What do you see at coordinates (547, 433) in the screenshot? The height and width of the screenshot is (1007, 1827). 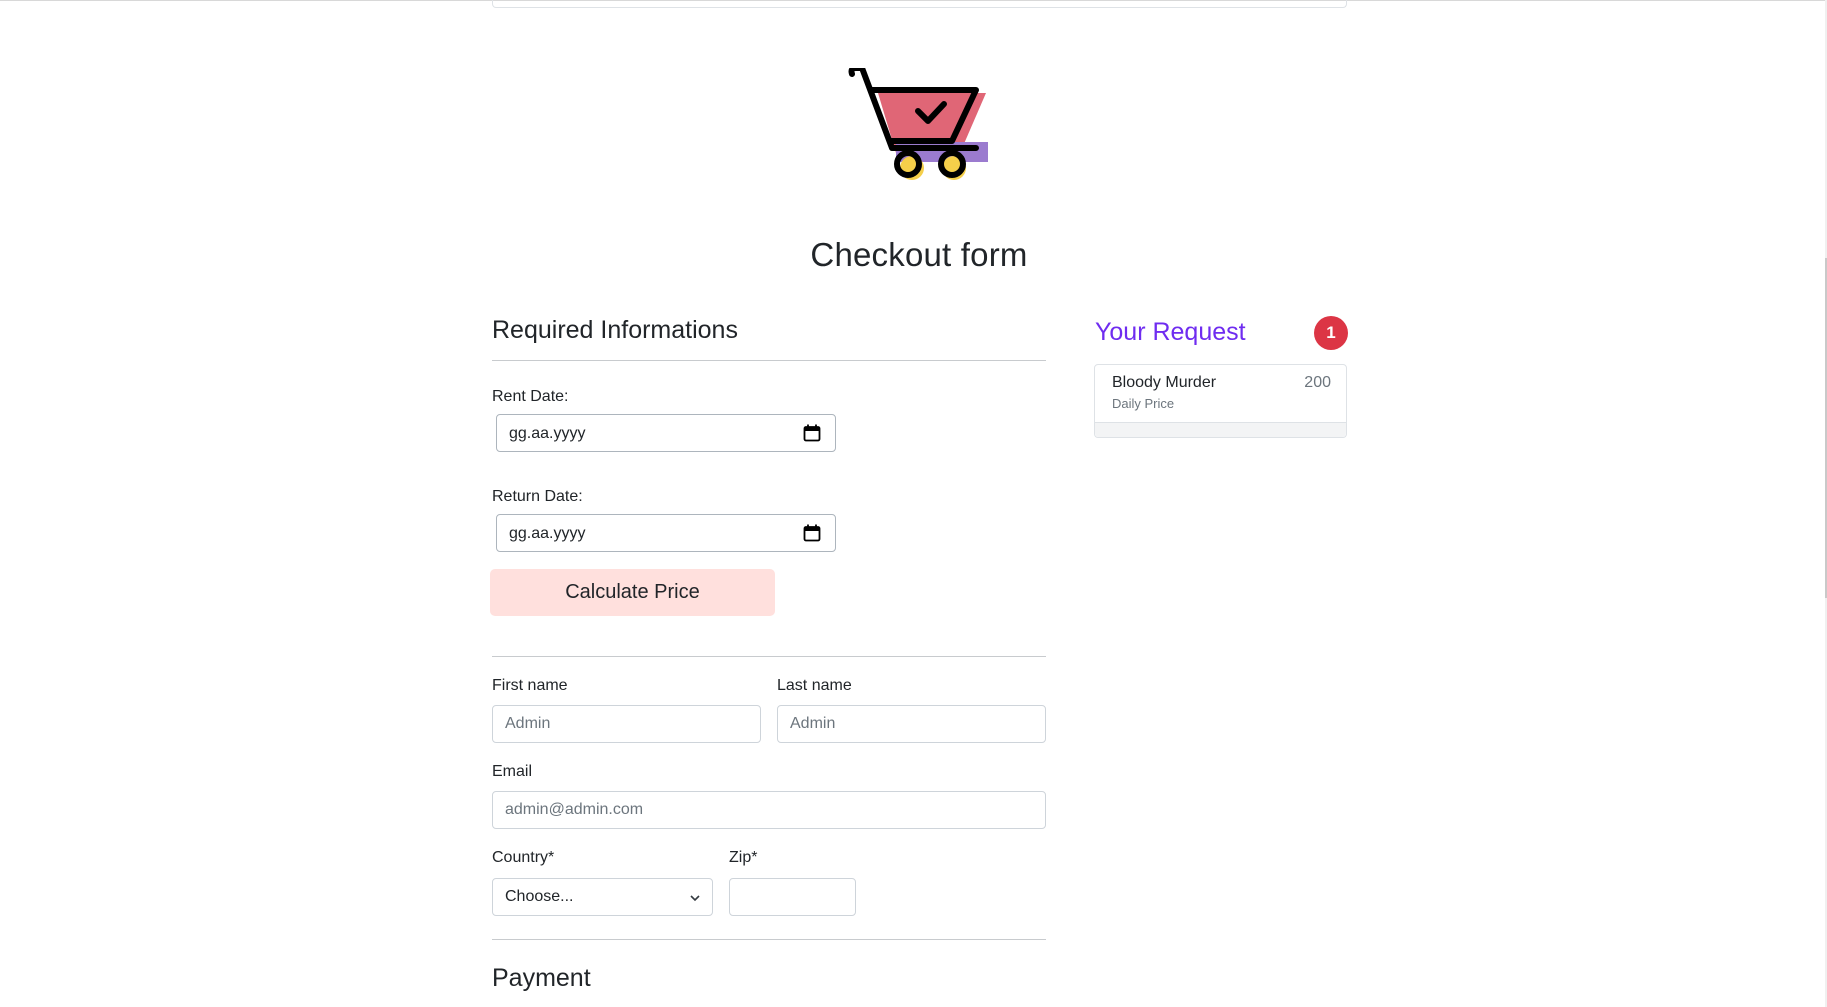 I see `rent-date-value: gg.aa.yyyy` at bounding box center [547, 433].